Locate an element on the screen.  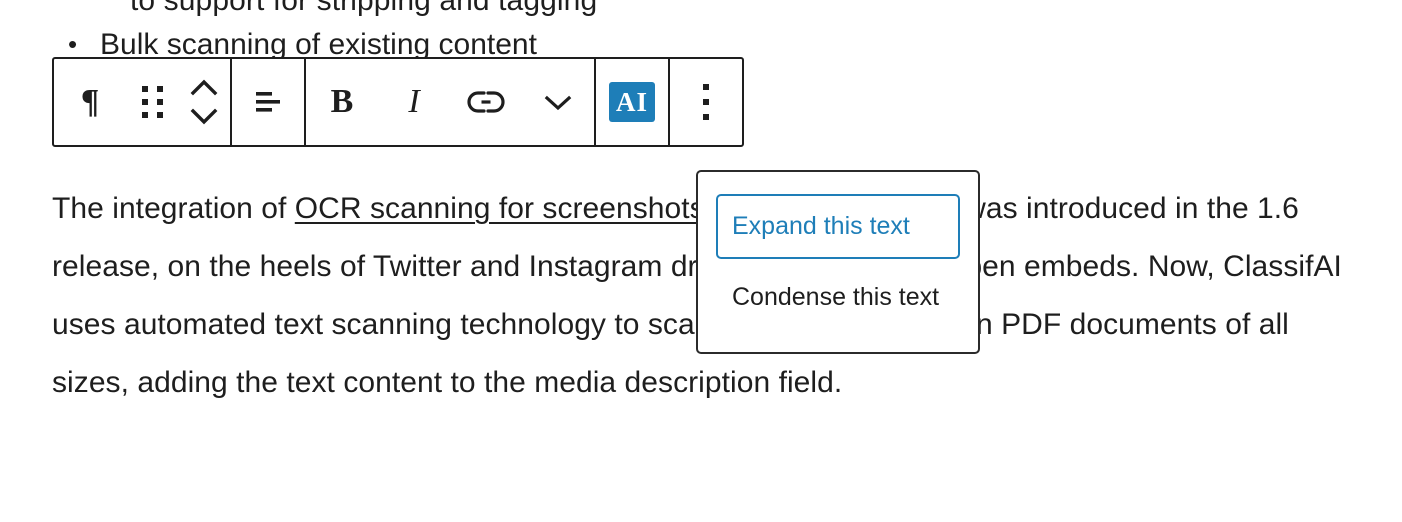
ai-actions-popup: Expand this text Condense this text is located at coordinates (838, 262).